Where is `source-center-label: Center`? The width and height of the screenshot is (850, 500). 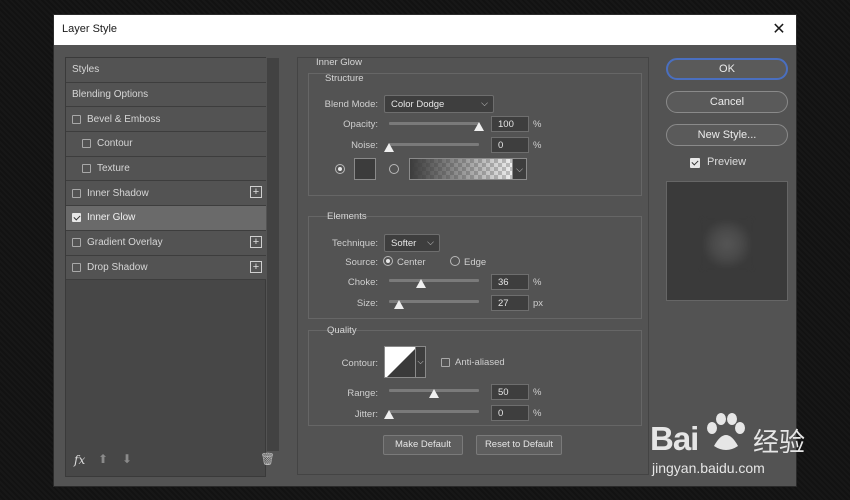 source-center-label: Center is located at coordinates (411, 262).